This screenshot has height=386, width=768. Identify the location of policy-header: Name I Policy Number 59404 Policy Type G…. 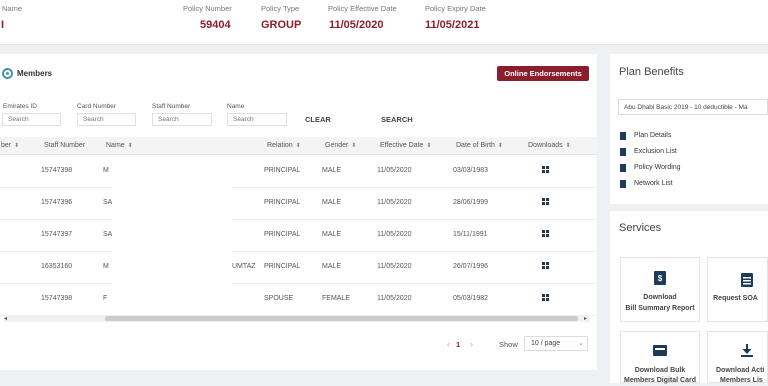
(384, 22).